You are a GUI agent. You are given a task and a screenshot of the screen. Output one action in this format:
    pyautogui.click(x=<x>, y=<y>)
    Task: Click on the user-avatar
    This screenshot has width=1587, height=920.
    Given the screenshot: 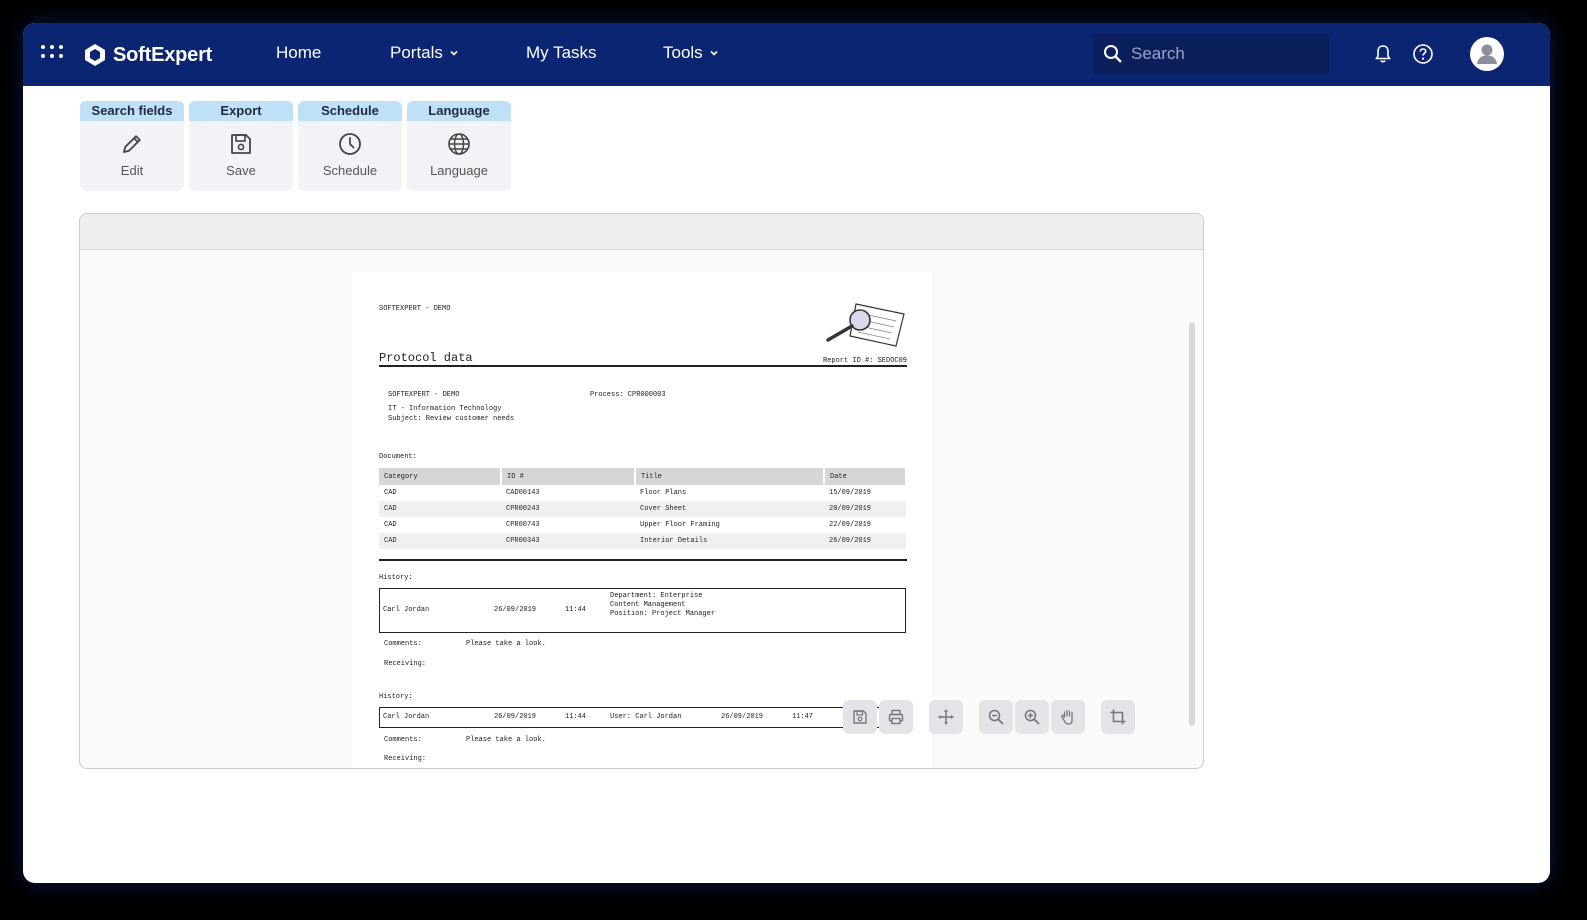 What is the action you would take?
    pyautogui.click(x=1487, y=54)
    